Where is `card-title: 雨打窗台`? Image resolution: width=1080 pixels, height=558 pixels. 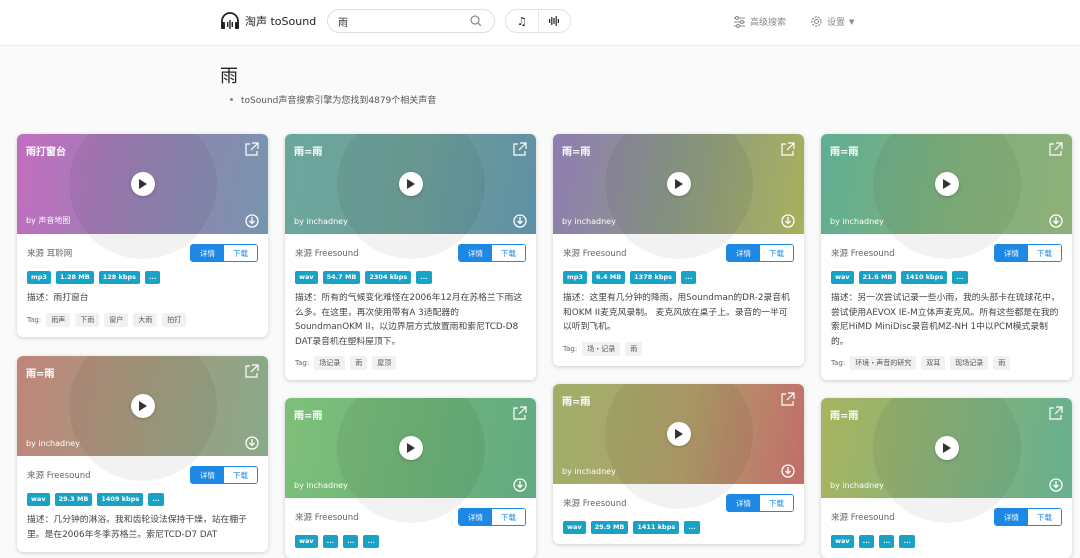
card-title: 雨打窗台 is located at coordinates (46, 150).